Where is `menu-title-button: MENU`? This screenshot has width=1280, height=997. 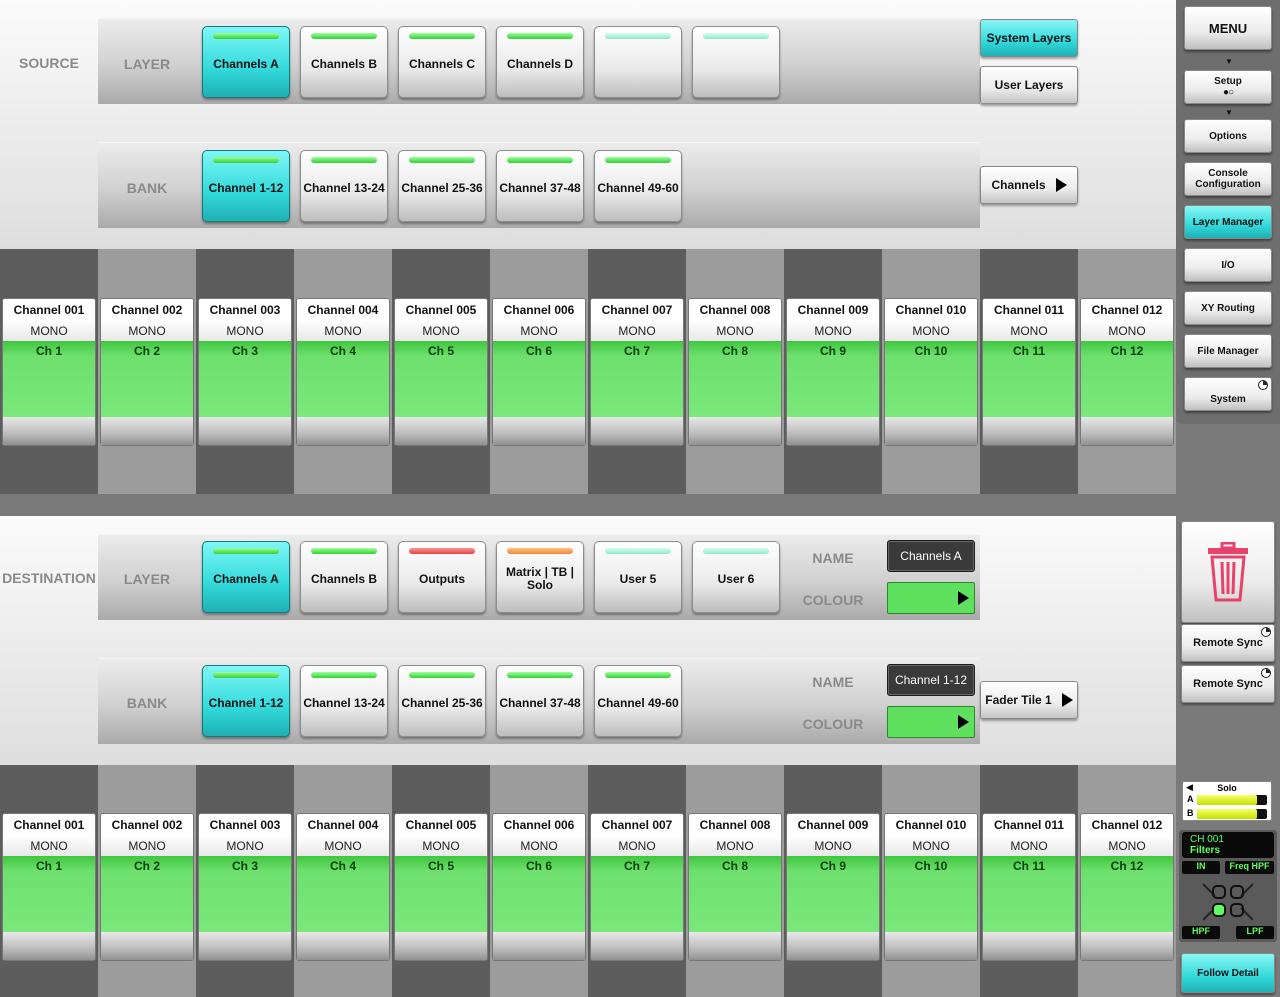
menu-title-button: MENU is located at coordinates (1228, 28).